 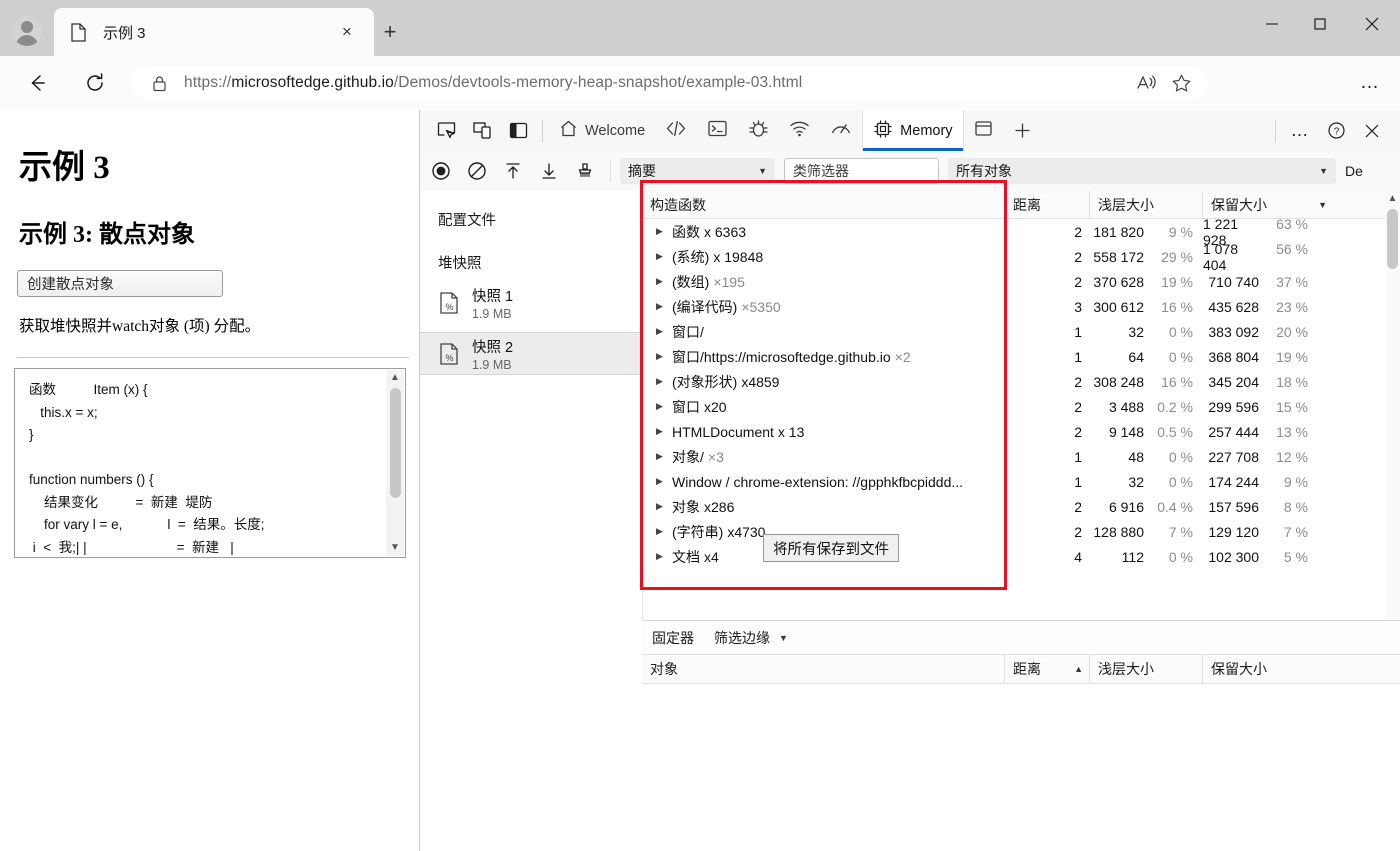 I want to click on table-row: ▶ HTMLDocument x 13 2 9 148 0.5 % 257 444 13 %, so click(x=1021, y=431).